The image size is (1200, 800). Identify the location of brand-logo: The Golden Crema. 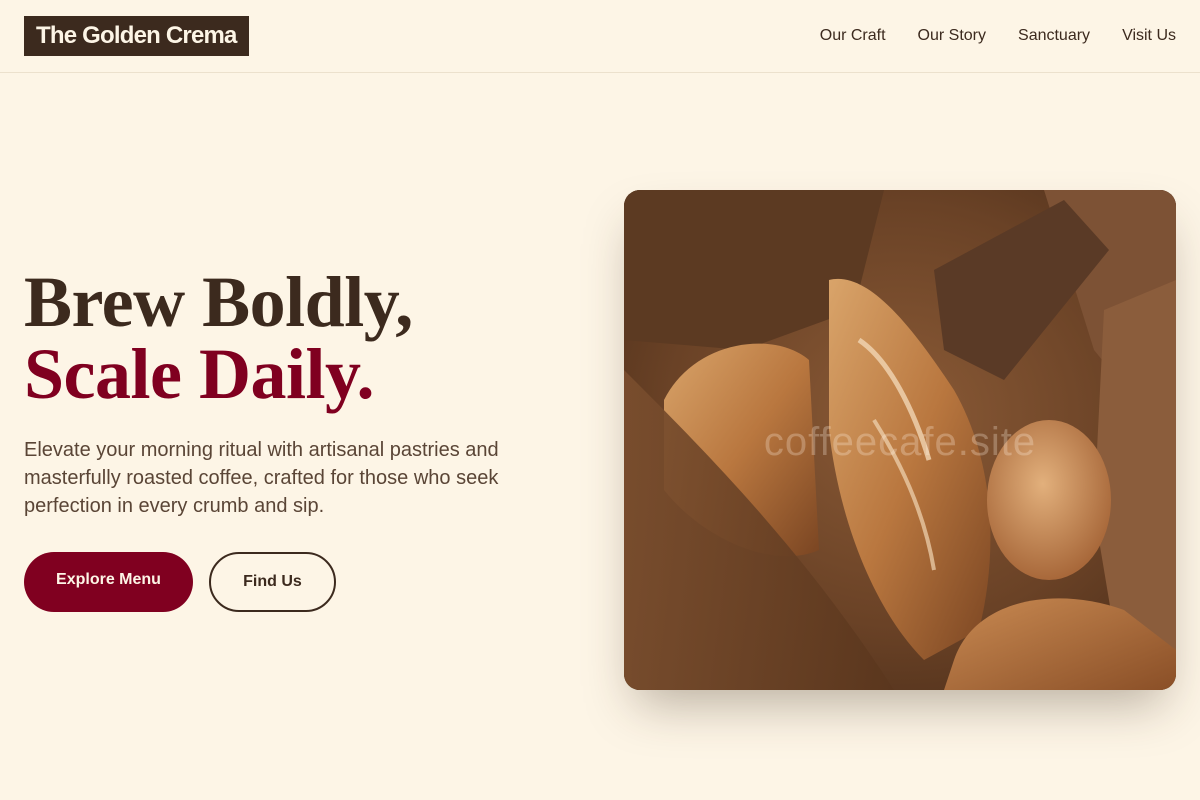
(136, 36).